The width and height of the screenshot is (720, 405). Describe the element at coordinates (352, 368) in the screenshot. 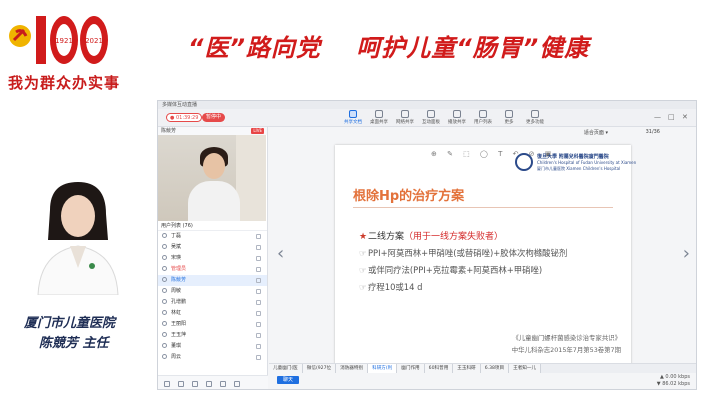

I see `document-tab: 消防器特别` at that location.